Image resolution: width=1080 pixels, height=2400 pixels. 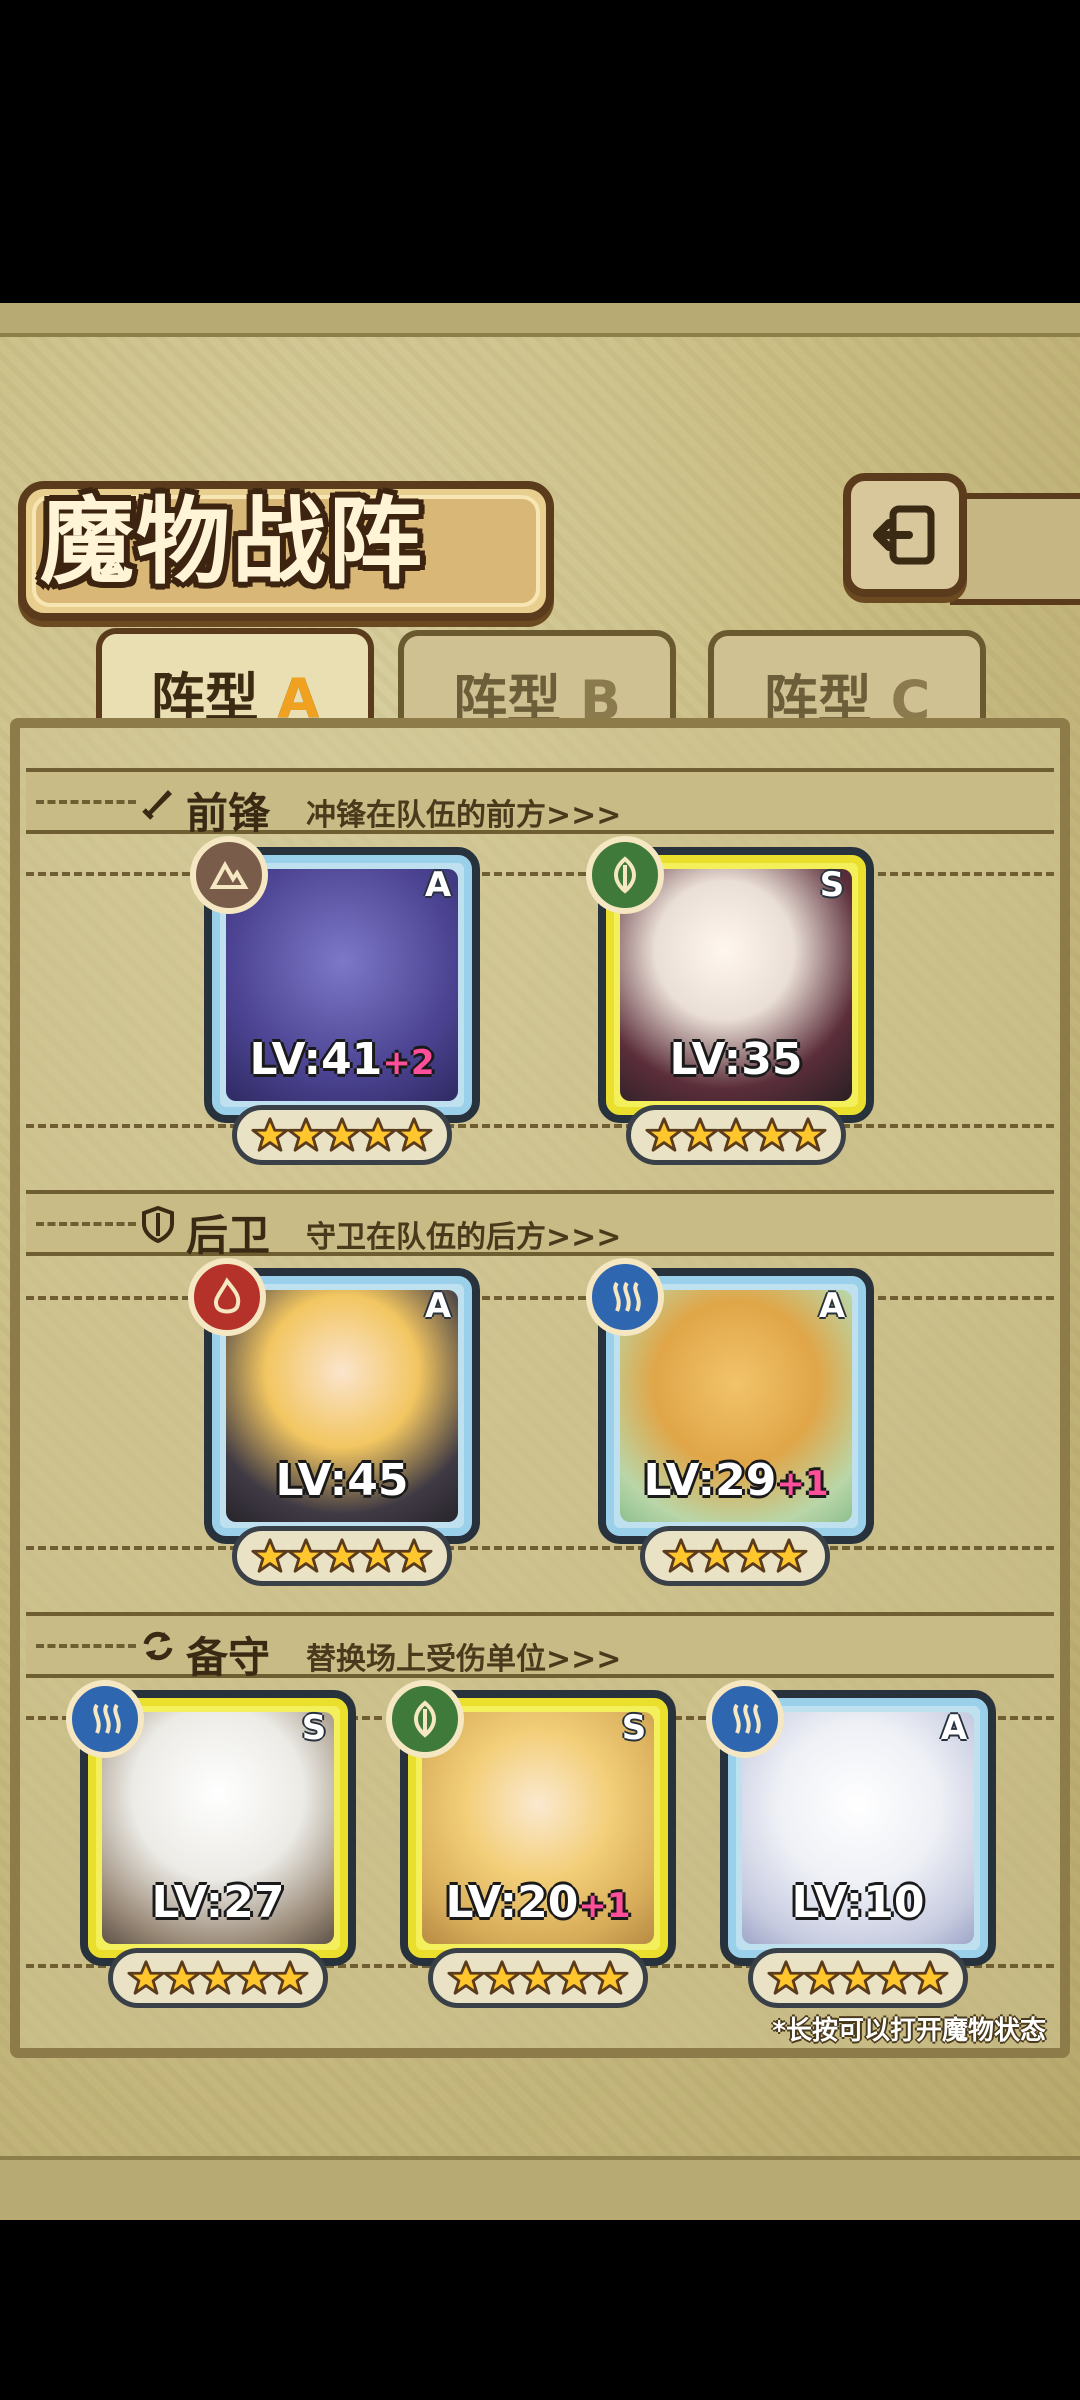 What do you see at coordinates (235, 679) in the screenshot?
I see `tab-formation-a: 阵型 A` at bounding box center [235, 679].